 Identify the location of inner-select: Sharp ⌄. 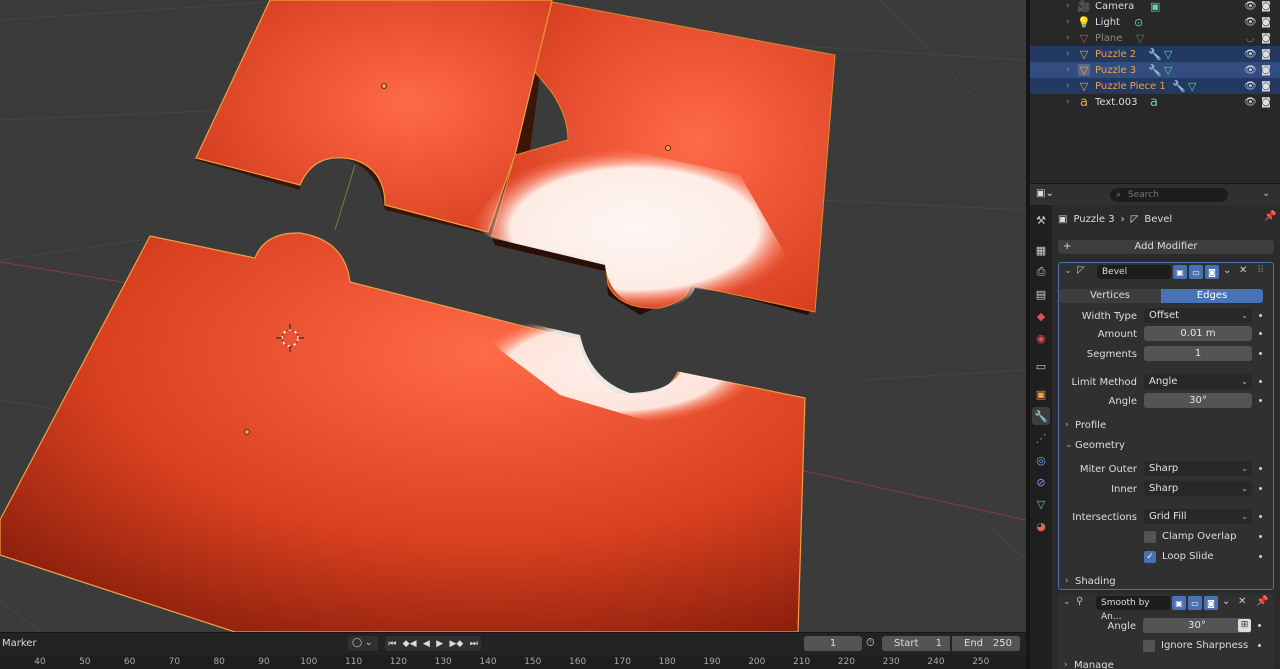
(1198, 488).